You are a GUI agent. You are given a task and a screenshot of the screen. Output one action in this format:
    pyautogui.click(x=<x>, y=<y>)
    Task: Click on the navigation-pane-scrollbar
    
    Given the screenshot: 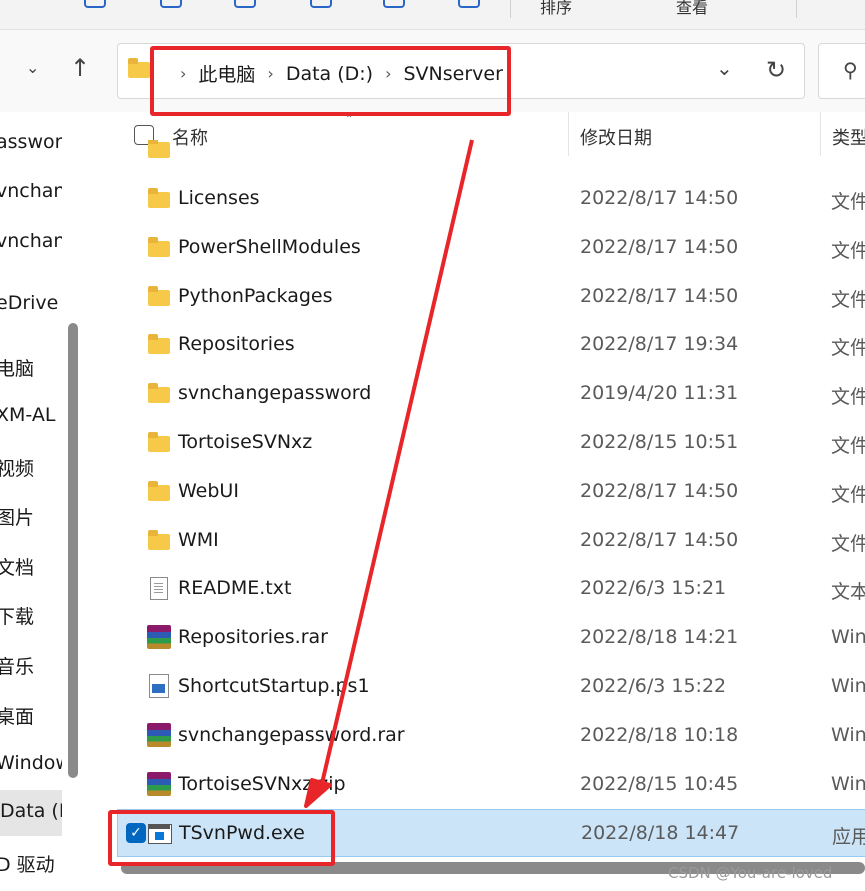 What is the action you would take?
    pyautogui.click(x=73, y=550)
    